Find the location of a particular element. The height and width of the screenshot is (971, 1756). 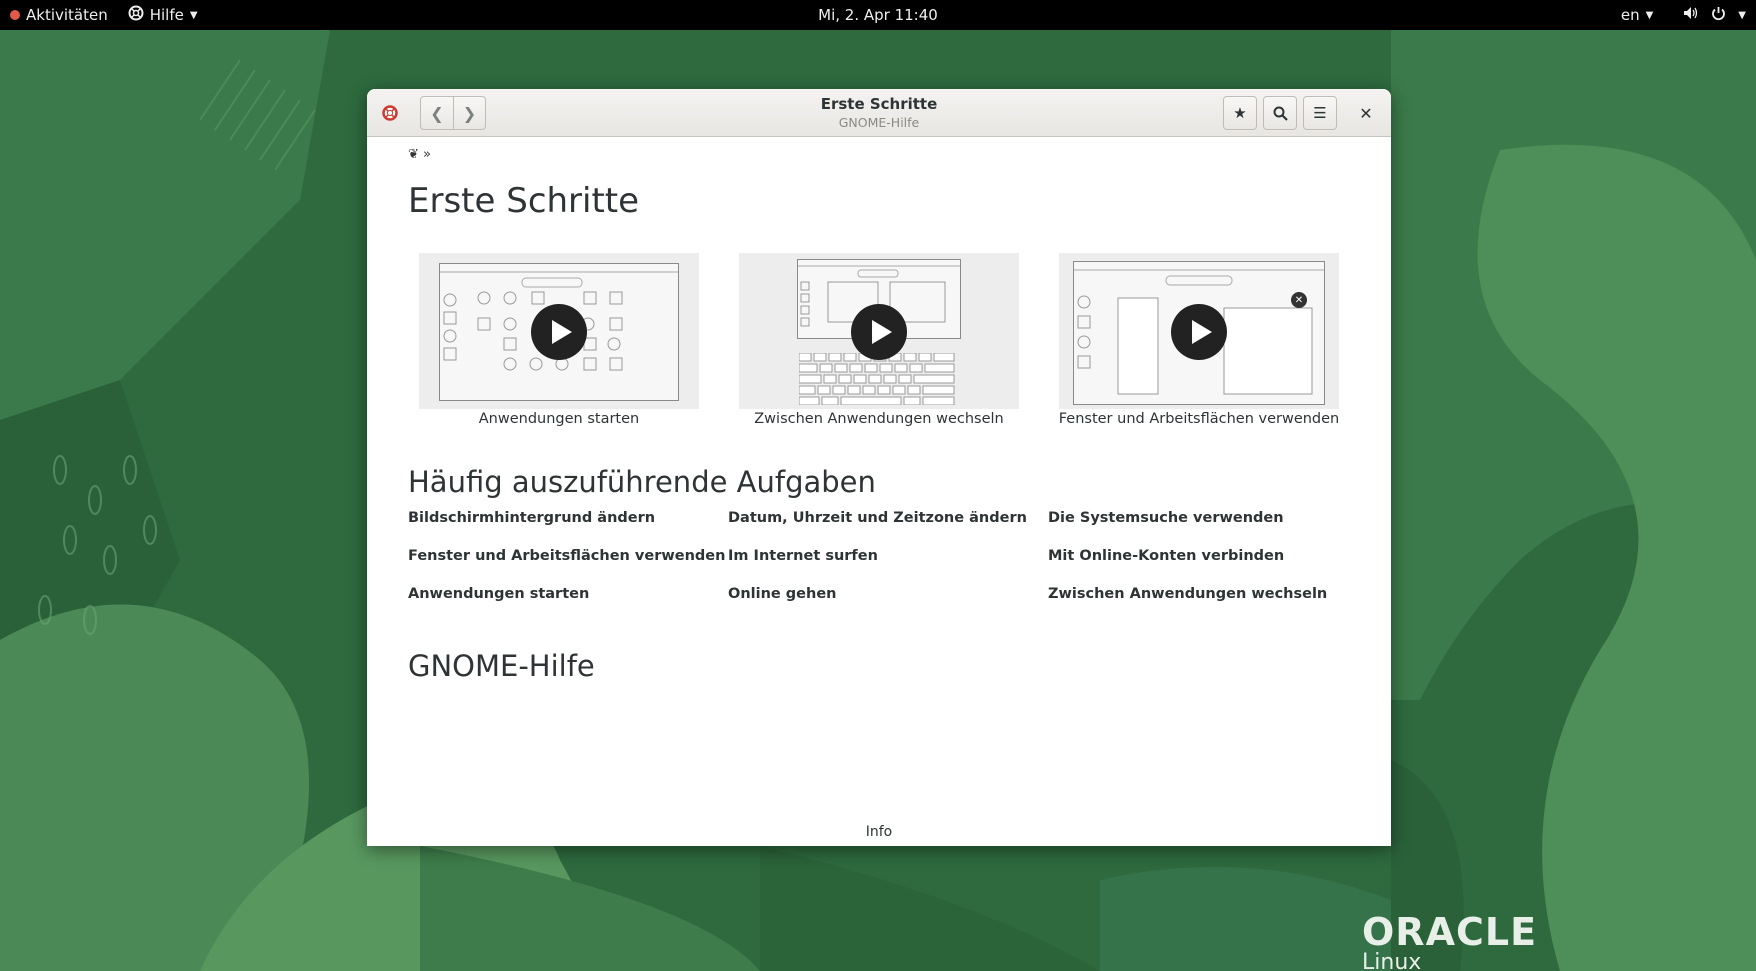

system-menu: ▼ is located at coordinates (1706, 15).